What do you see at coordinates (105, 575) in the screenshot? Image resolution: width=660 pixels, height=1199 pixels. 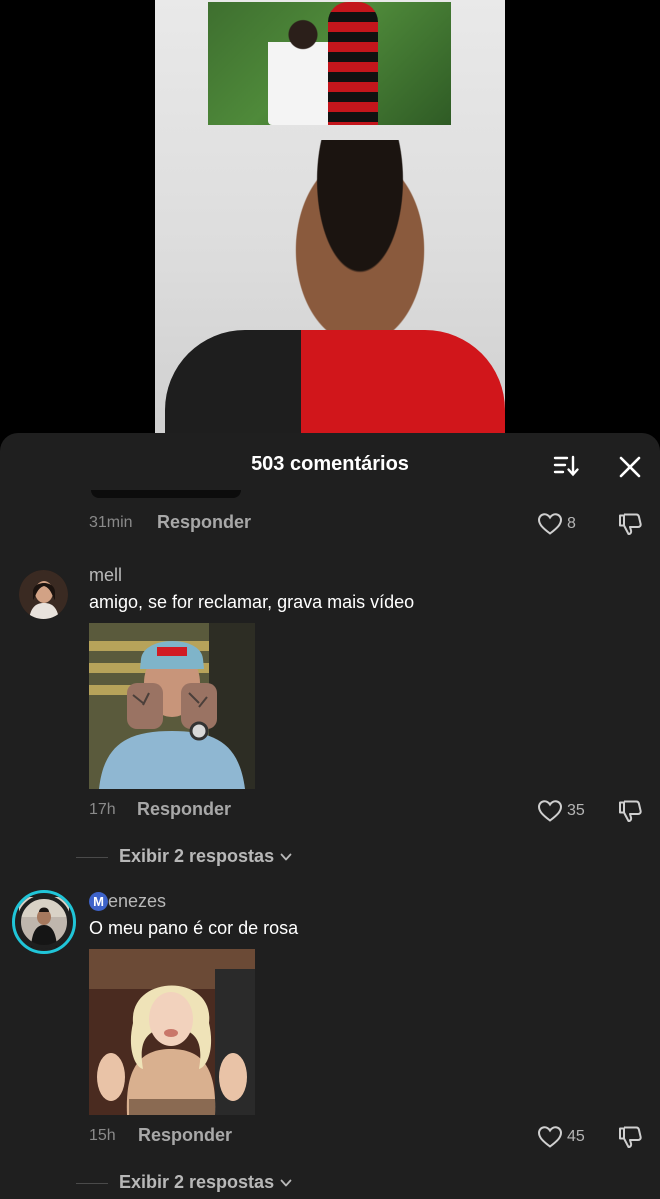 I see `username: mell` at bounding box center [105, 575].